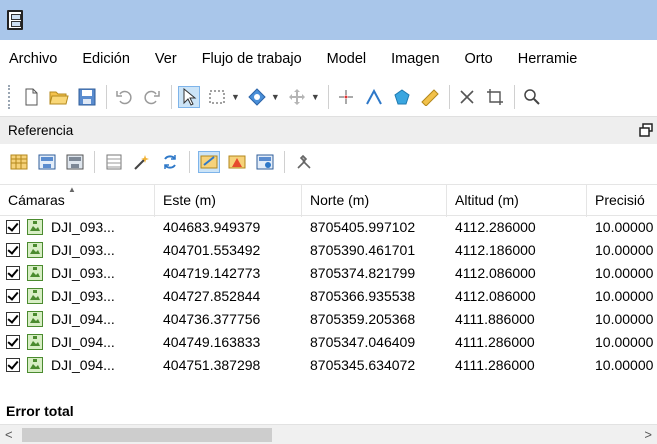  What do you see at coordinates (147, 435) in the screenshot?
I see `scrollbar-thumb` at bounding box center [147, 435].